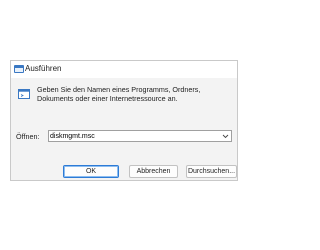 This screenshot has height=250, width=320. Describe the element at coordinates (91, 171) in the screenshot. I see `ok-button: OK` at that location.